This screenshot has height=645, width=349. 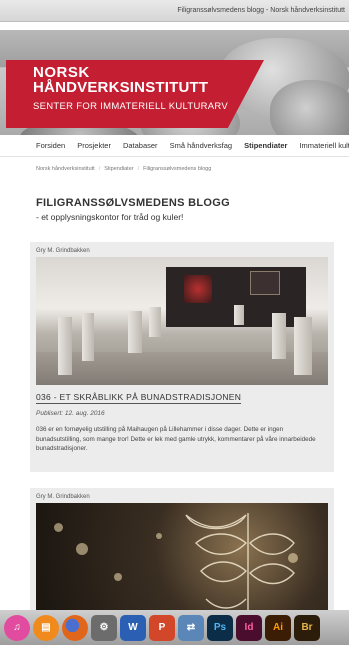 What do you see at coordinates (50, 145) in the screenshot?
I see `nav-item-forsiden: Forsiden` at bounding box center [50, 145].